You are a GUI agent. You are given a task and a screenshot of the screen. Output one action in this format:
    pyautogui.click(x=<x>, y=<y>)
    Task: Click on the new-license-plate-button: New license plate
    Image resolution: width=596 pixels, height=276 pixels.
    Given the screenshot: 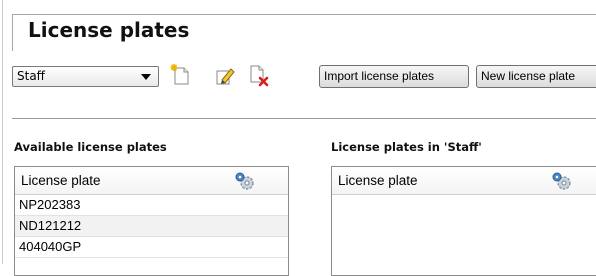 What is the action you would take?
    pyautogui.click(x=536, y=76)
    